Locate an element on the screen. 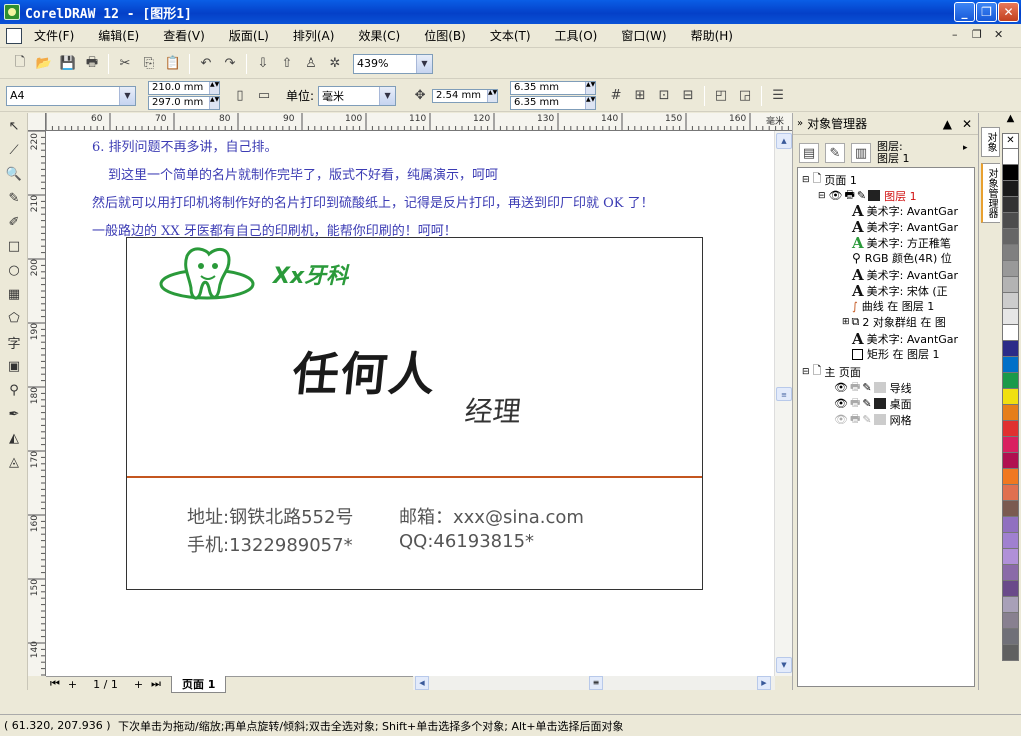  horizontal-scrollbar: ◀ ≡ ▶ is located at coordinates (594, 683).